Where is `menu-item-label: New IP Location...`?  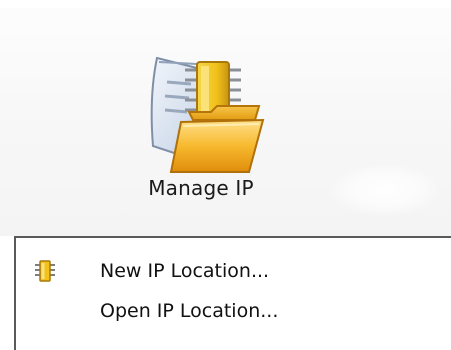
menu-item-label: New IP Location... is located at coordinates (185, 271).